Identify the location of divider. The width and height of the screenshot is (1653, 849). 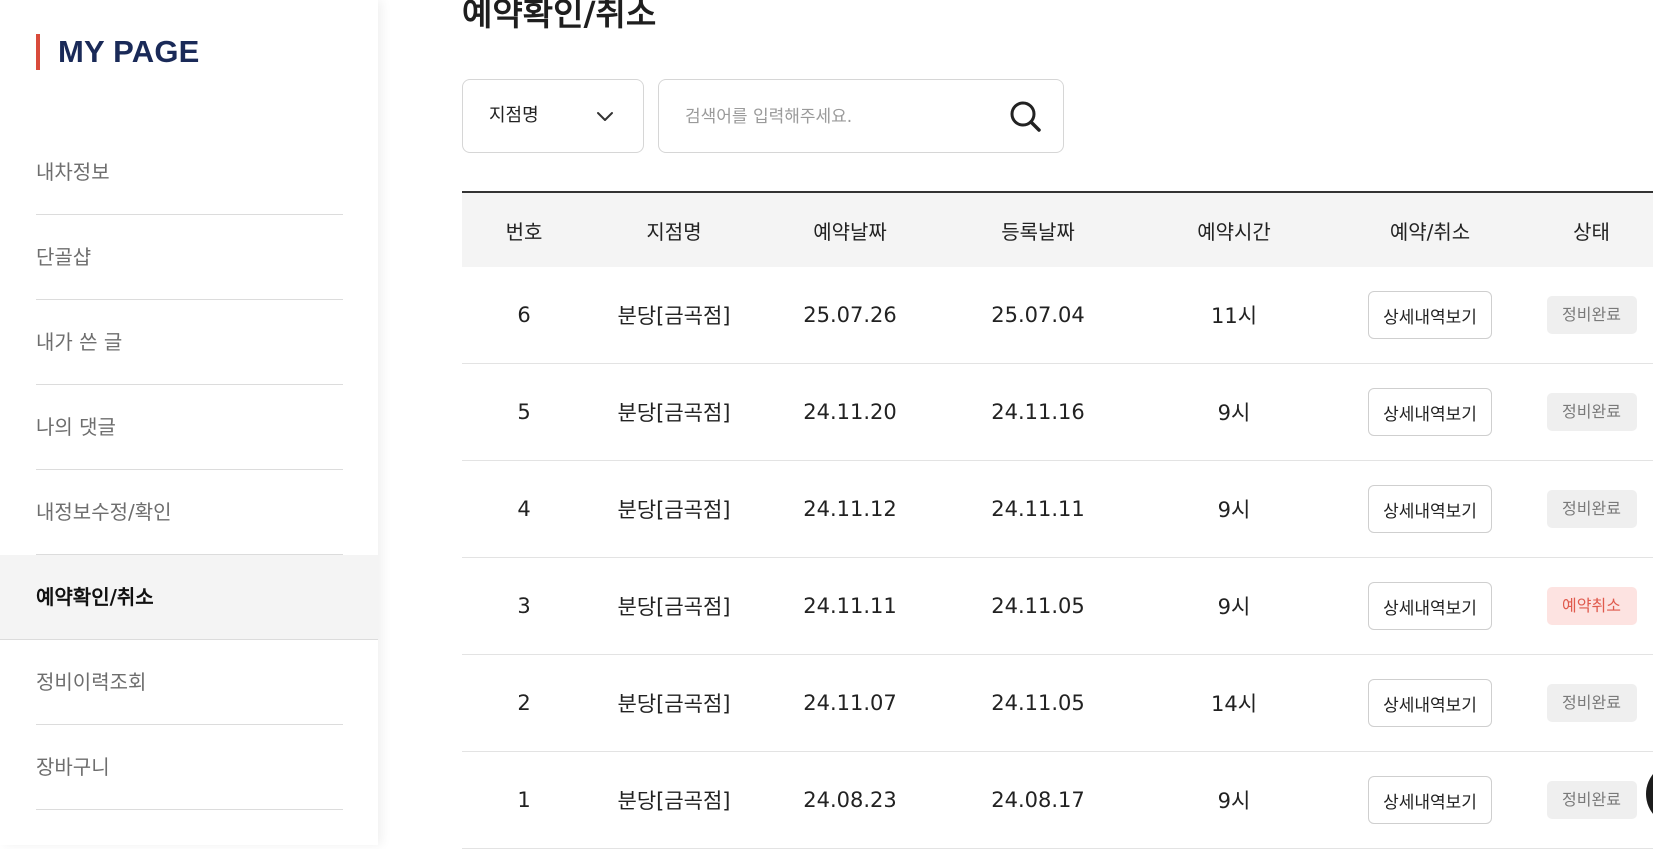
(189, 809).